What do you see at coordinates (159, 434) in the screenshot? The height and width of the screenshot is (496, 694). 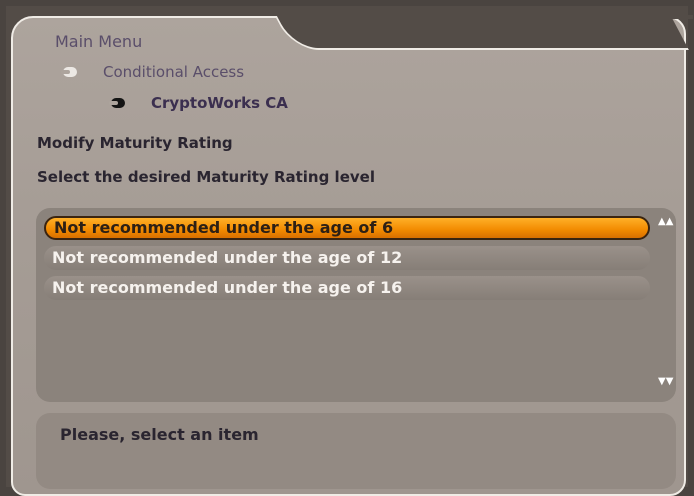 I see `status-message: Please, select an item` at bounding box center [159, 434].